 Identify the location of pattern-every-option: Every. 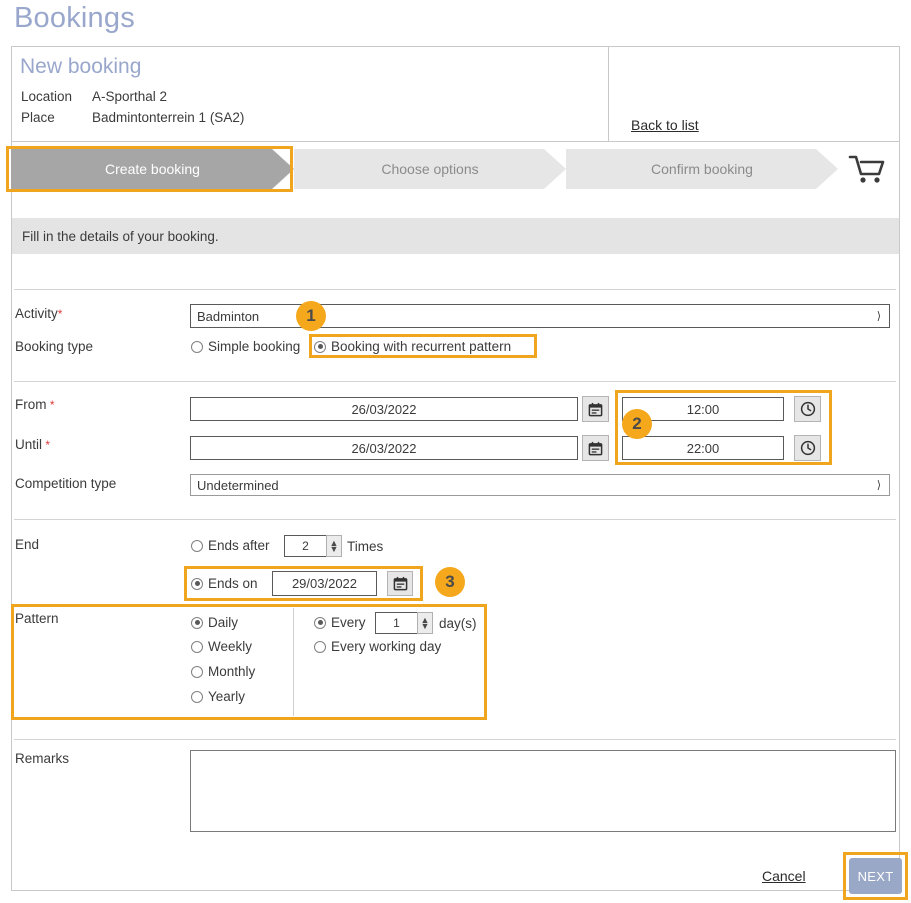
(340, 622).